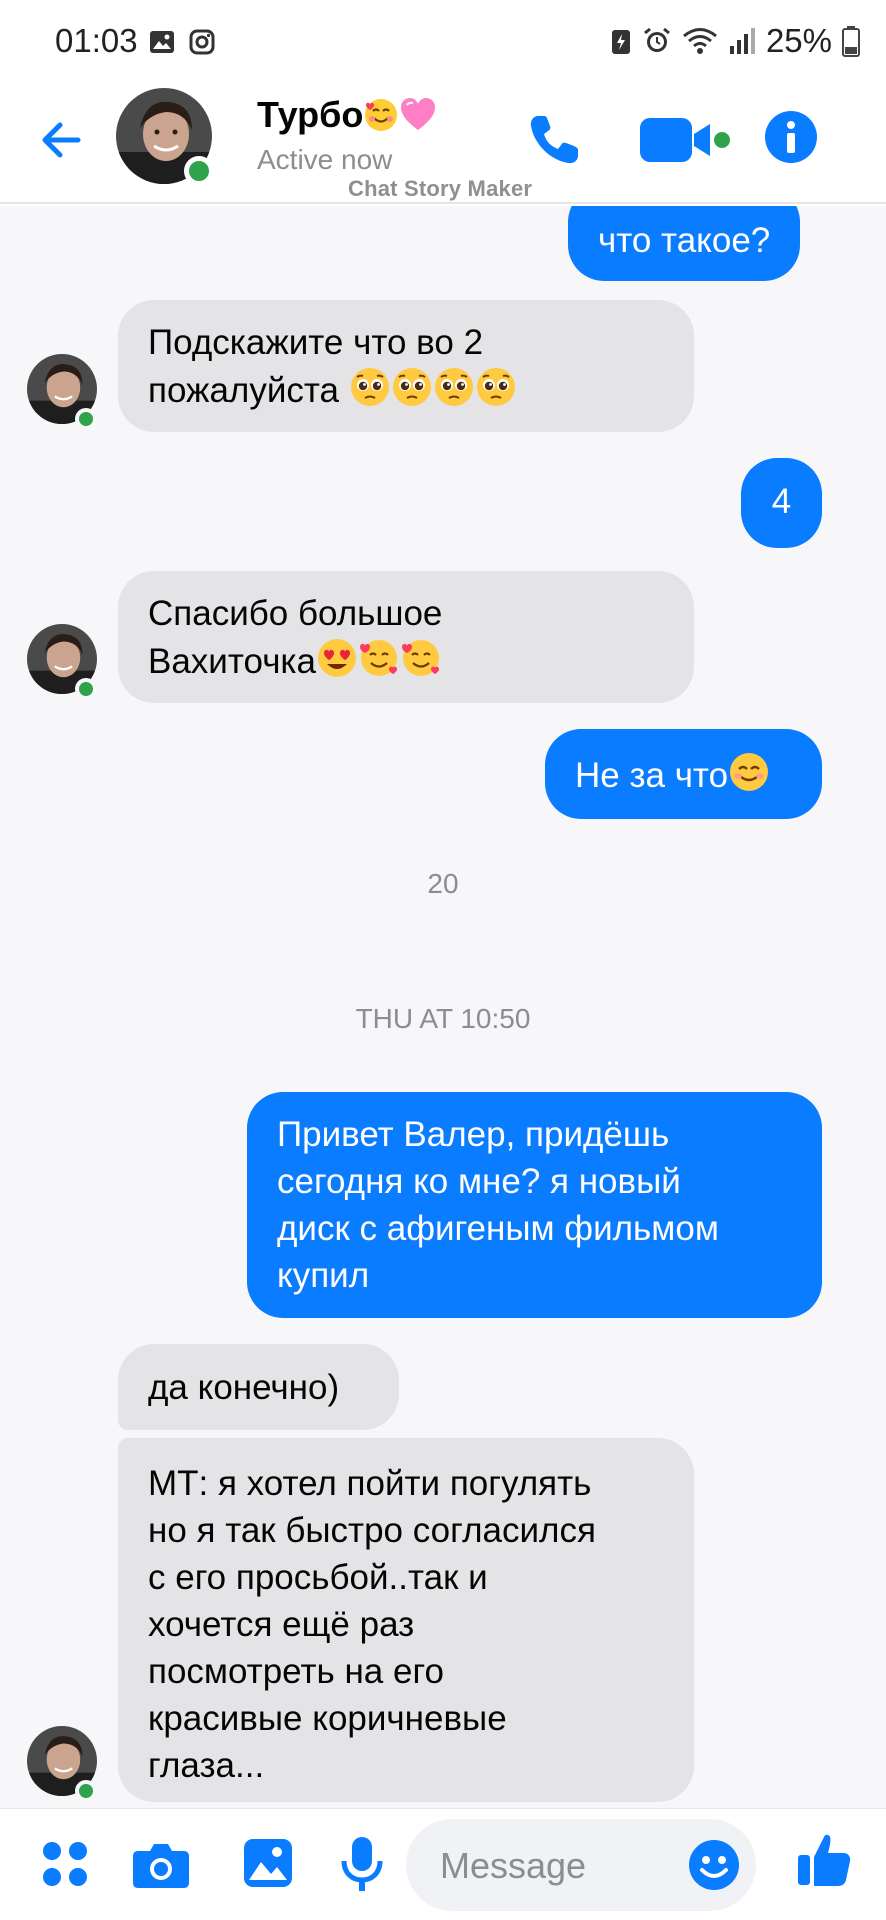 The width and height of the screenshot is (886, 1920). I want to click on outgoing-message: 4, so click(781, 503).